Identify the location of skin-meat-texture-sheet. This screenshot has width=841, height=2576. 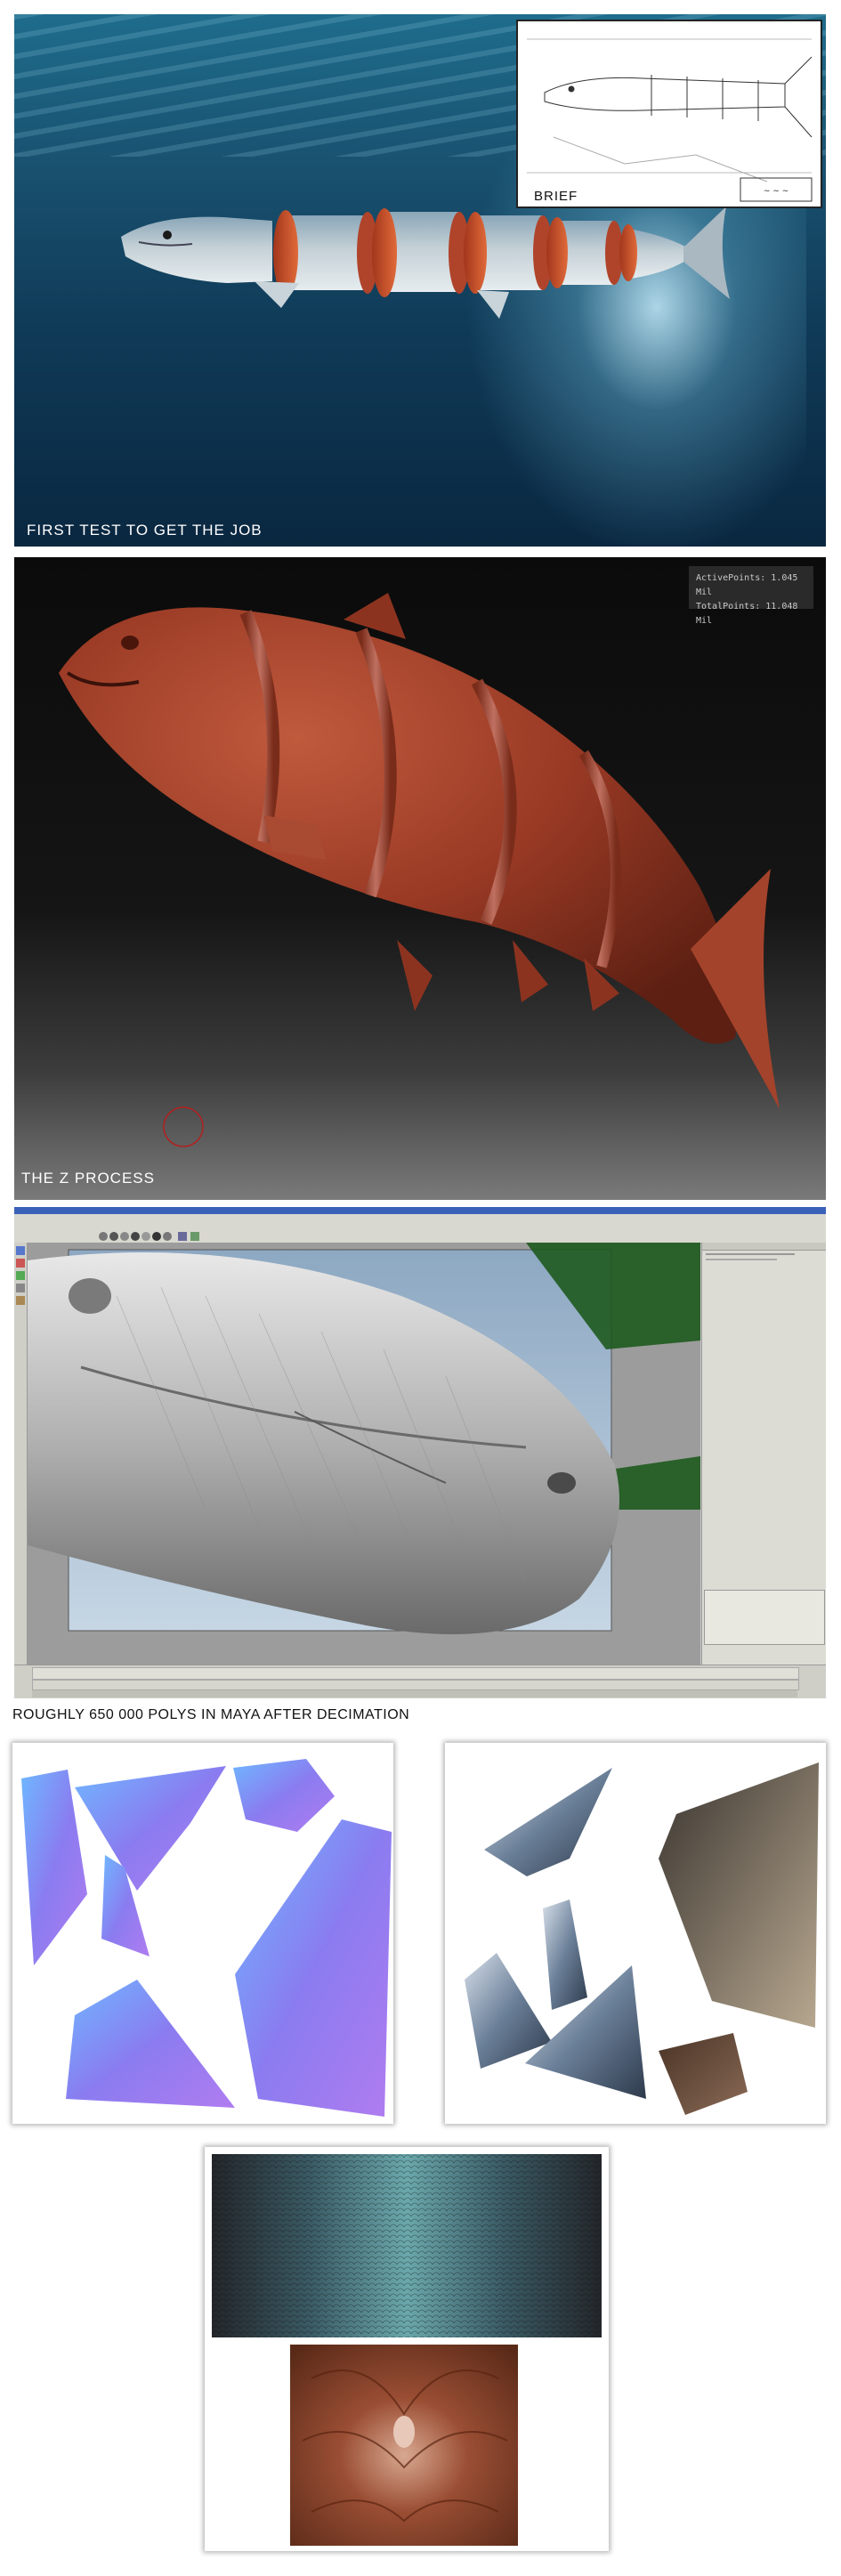
(407, 2349).